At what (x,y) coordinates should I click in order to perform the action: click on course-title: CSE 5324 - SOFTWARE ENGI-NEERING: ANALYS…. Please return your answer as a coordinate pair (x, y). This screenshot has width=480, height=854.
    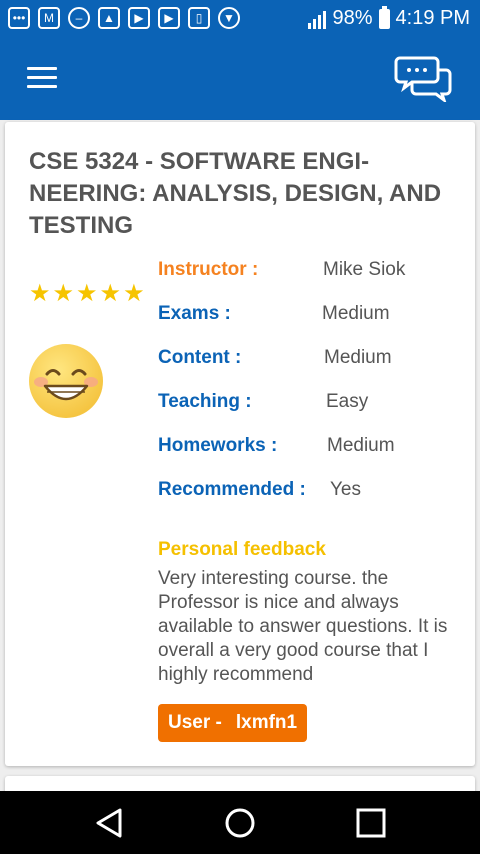
    Looking at the image, I should click on (235, 193).